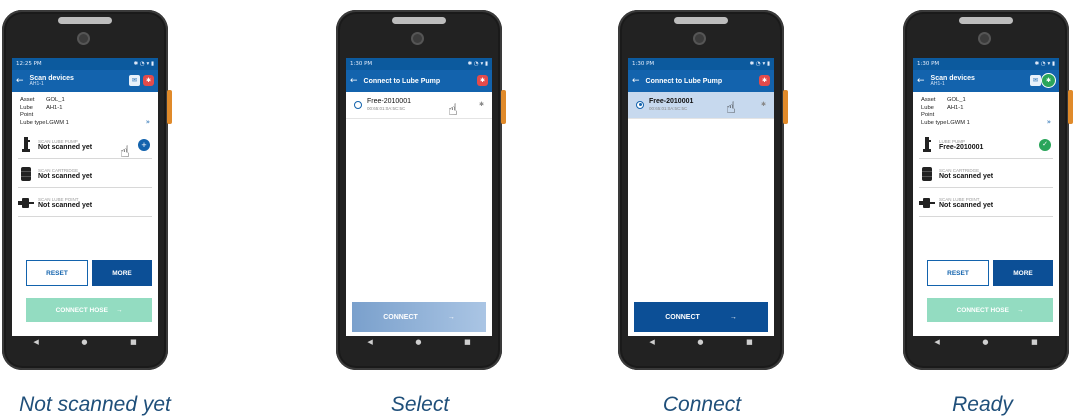 This screenshot has height=419, width=1075. Describe the element at coordinates (702, 404) in the screenshot. I see `caption-connect: Connect` at that location.